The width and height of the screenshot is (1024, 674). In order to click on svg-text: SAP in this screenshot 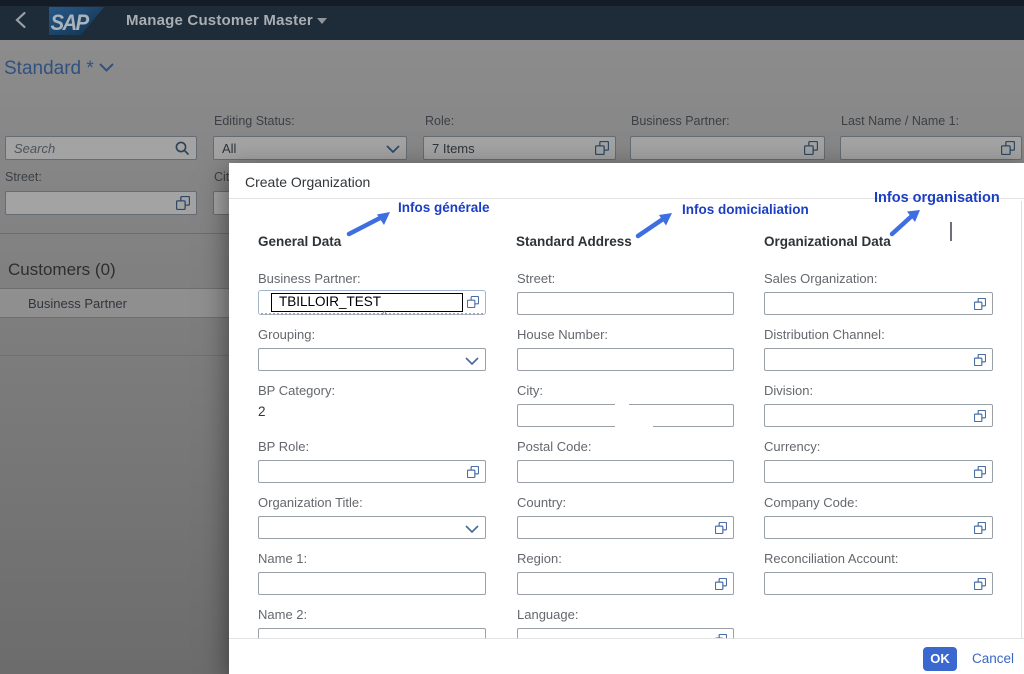, I will do `click(70, 22)`.